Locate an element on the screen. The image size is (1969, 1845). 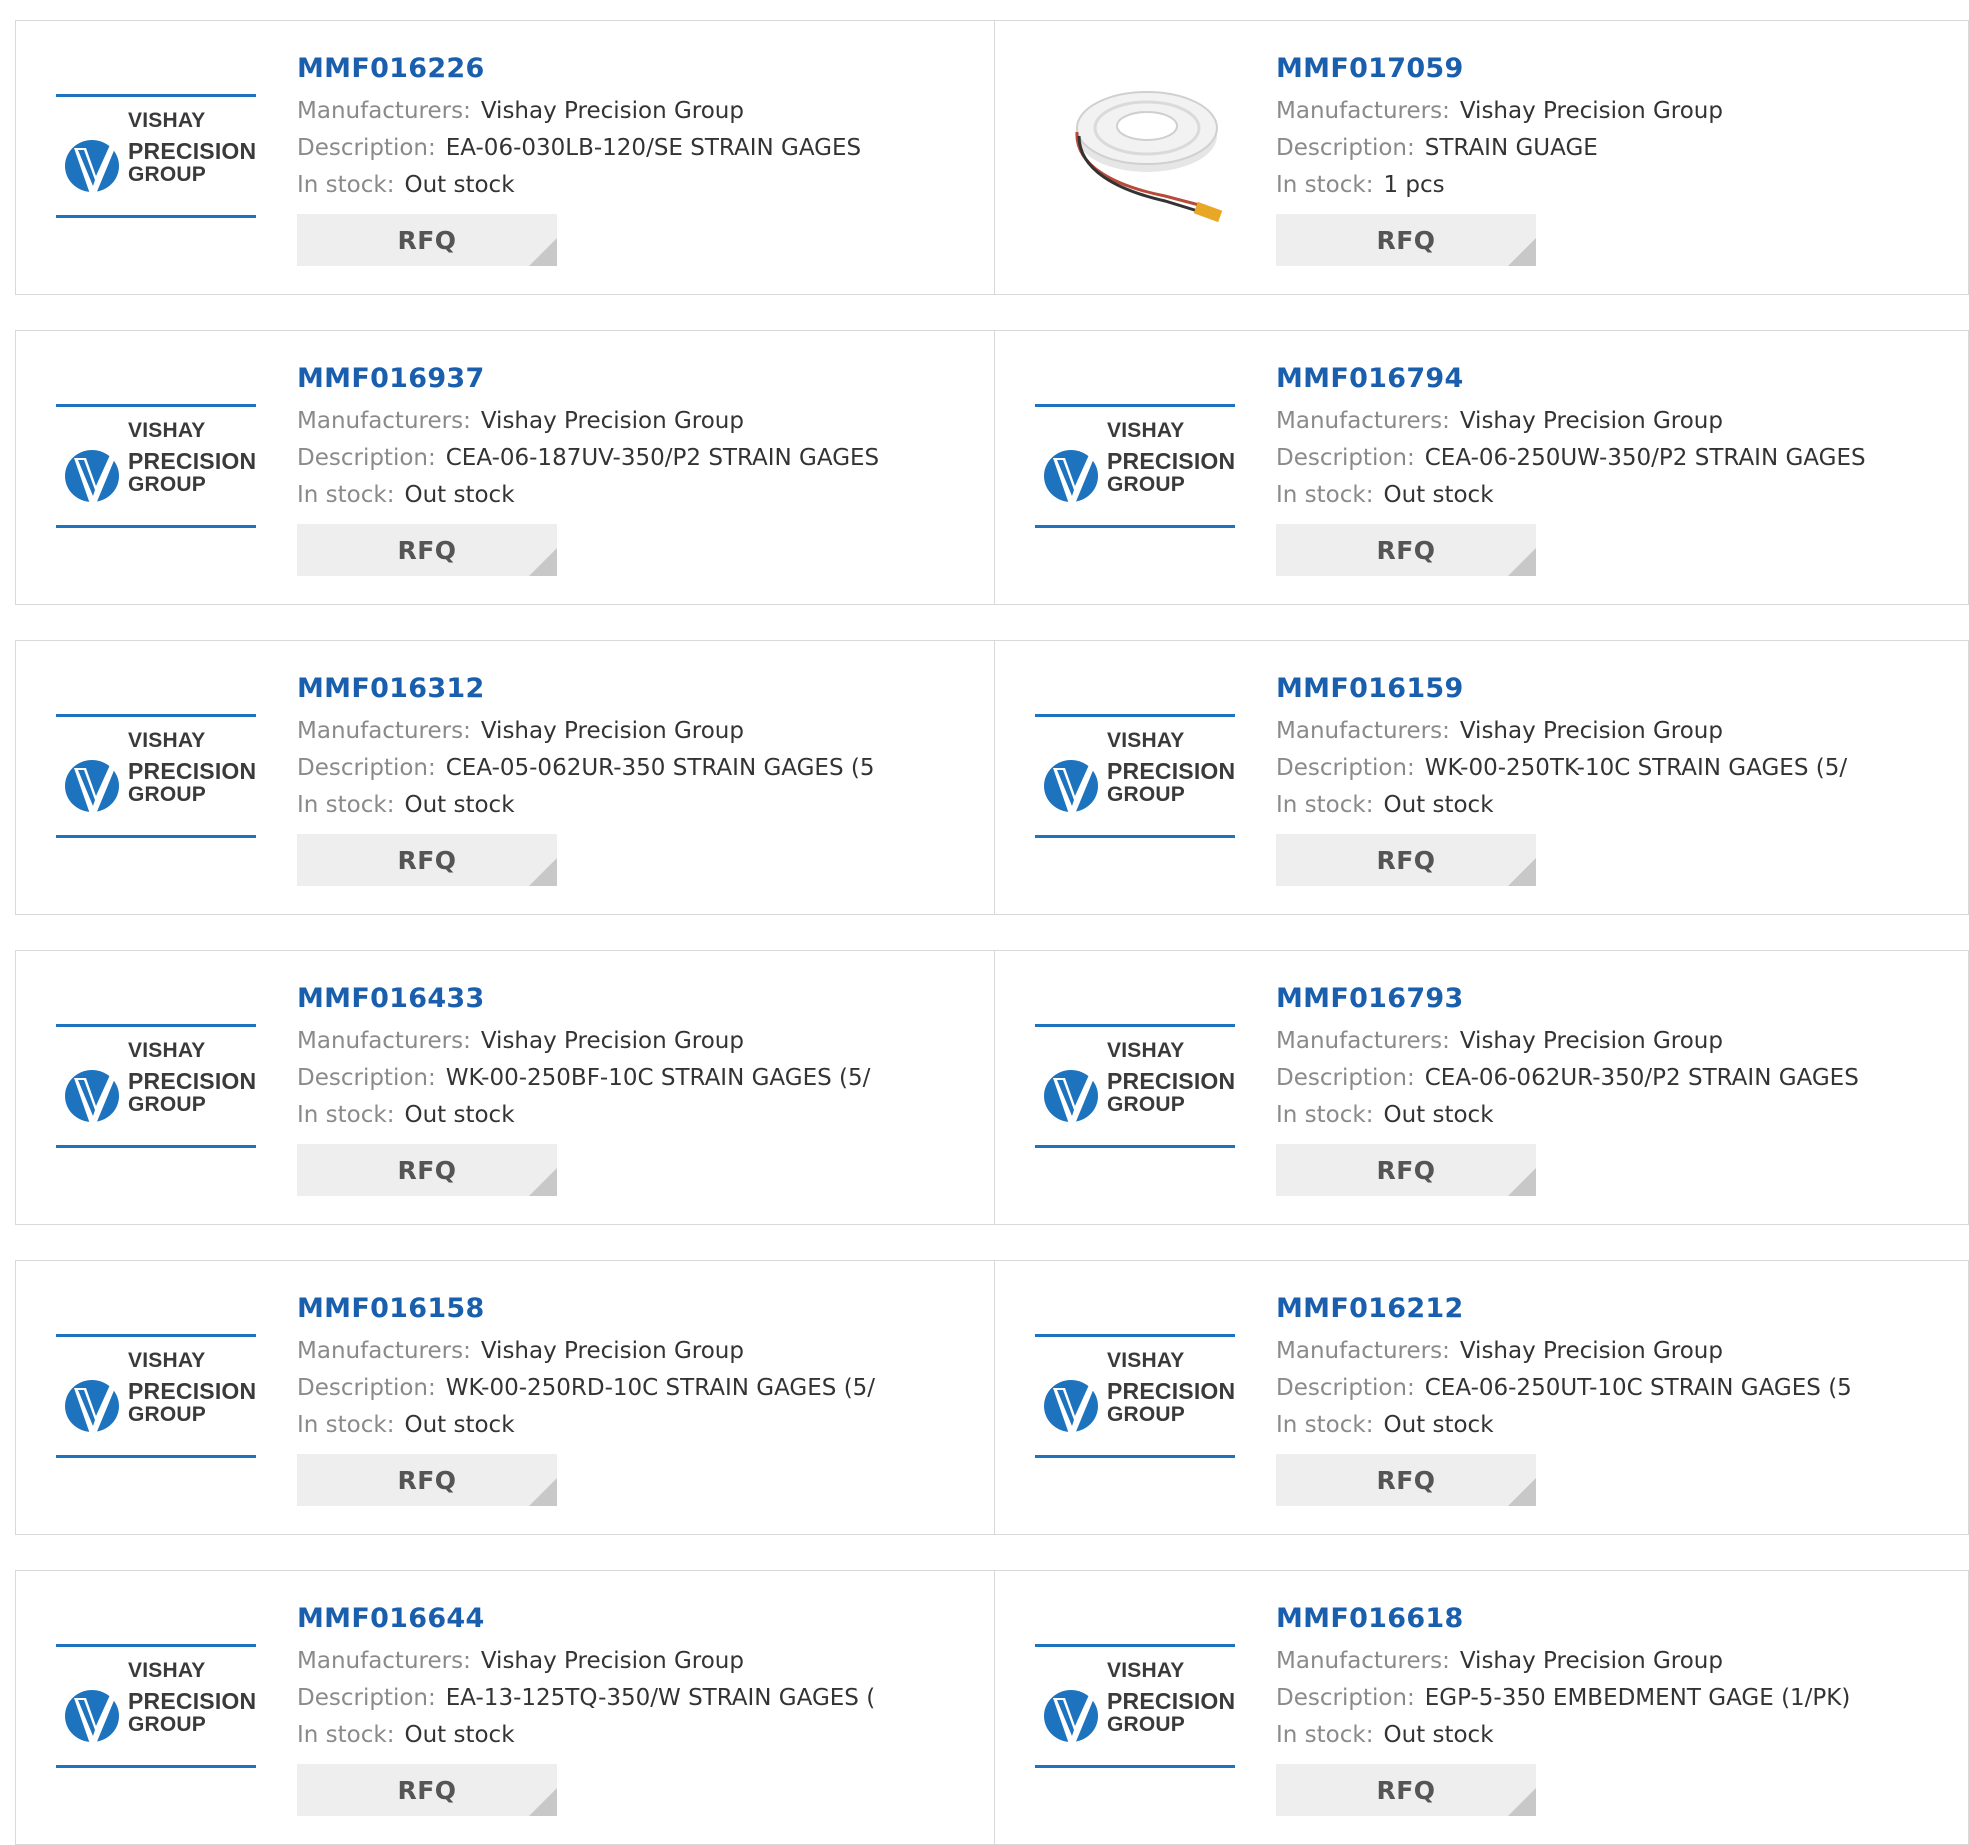
part-number-link: MMF016212 is located at coordinates (1616, 1309).